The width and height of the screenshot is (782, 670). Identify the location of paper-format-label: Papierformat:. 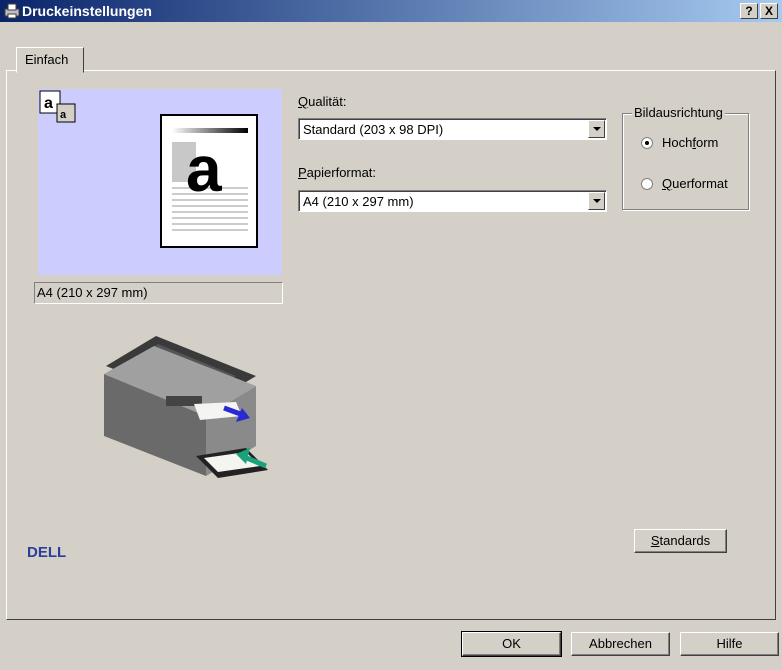
(337, 172).